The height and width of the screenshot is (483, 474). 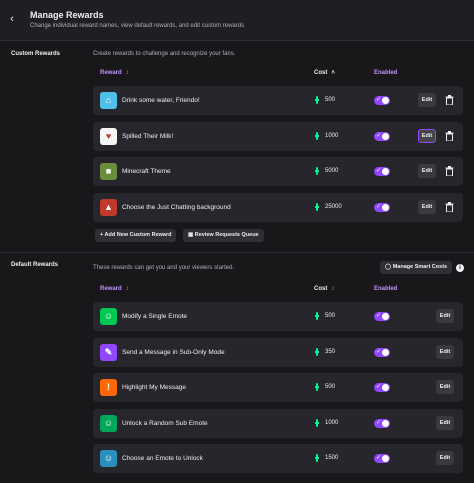 I want to click on custom-cost-column-header: Cost ˄, so click(x=324, y=73).